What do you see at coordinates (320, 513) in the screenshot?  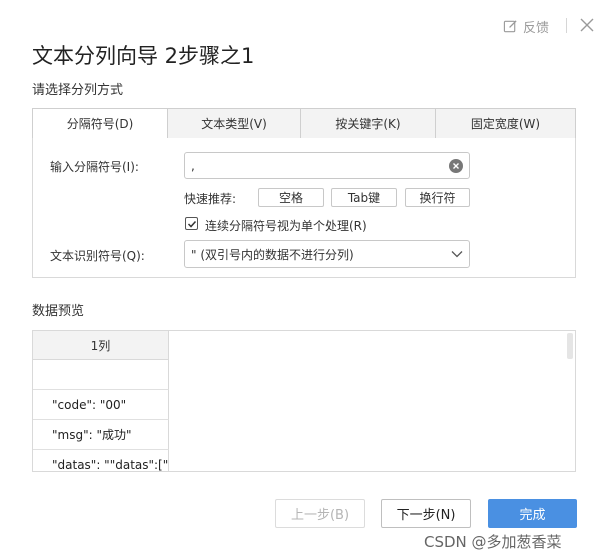 I see `prev-step-button: 上一步(B)` at bounding box center [320, 513].